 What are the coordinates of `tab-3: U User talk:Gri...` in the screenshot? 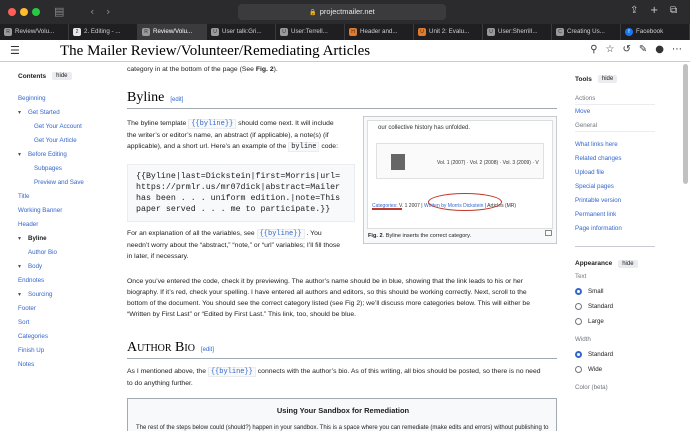 It's located at (241, 32).